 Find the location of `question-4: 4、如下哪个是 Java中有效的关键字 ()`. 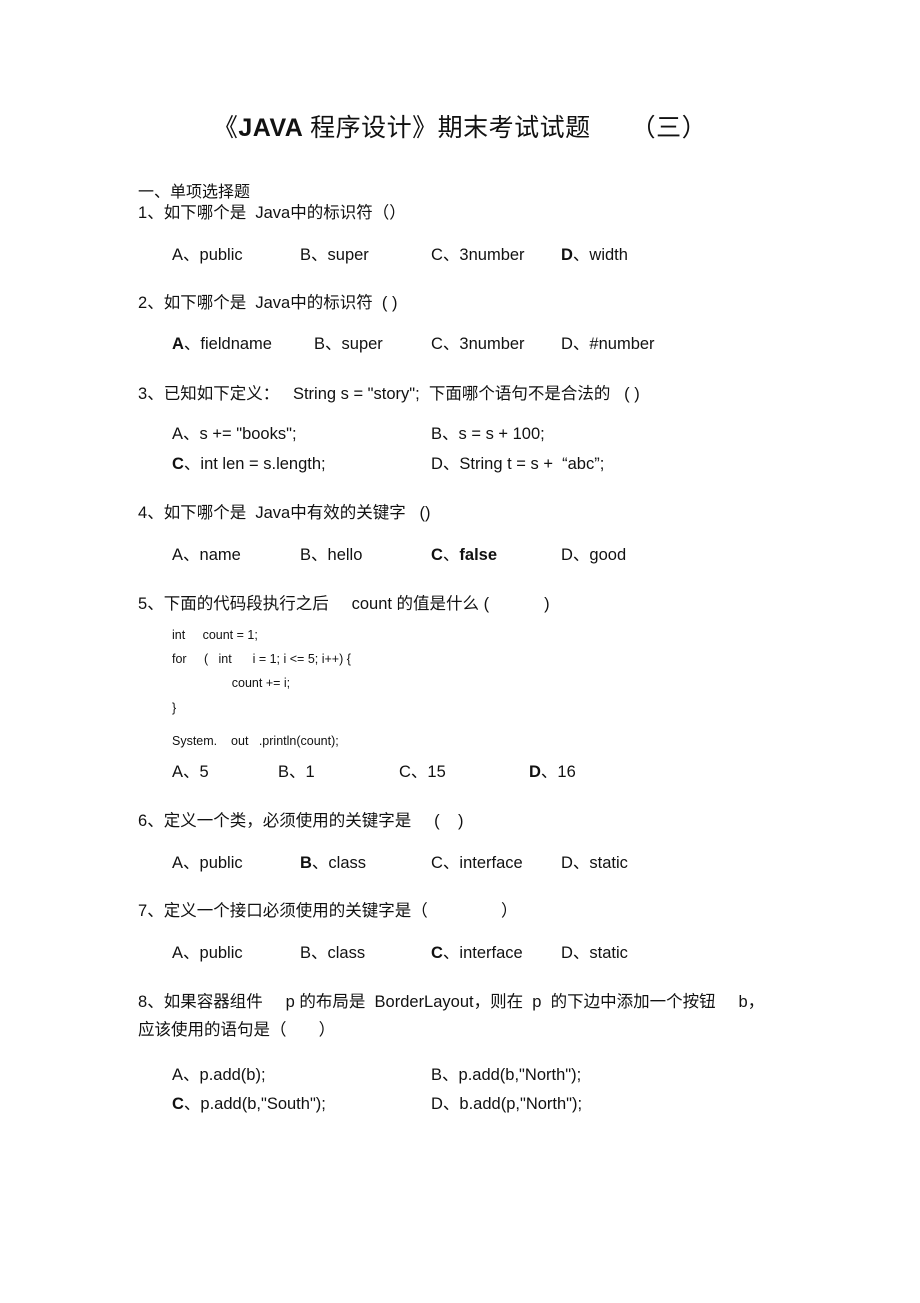

question-4: 4、如下哪个是 Java中有效的关键字 () is located at coordinates (284, 511).